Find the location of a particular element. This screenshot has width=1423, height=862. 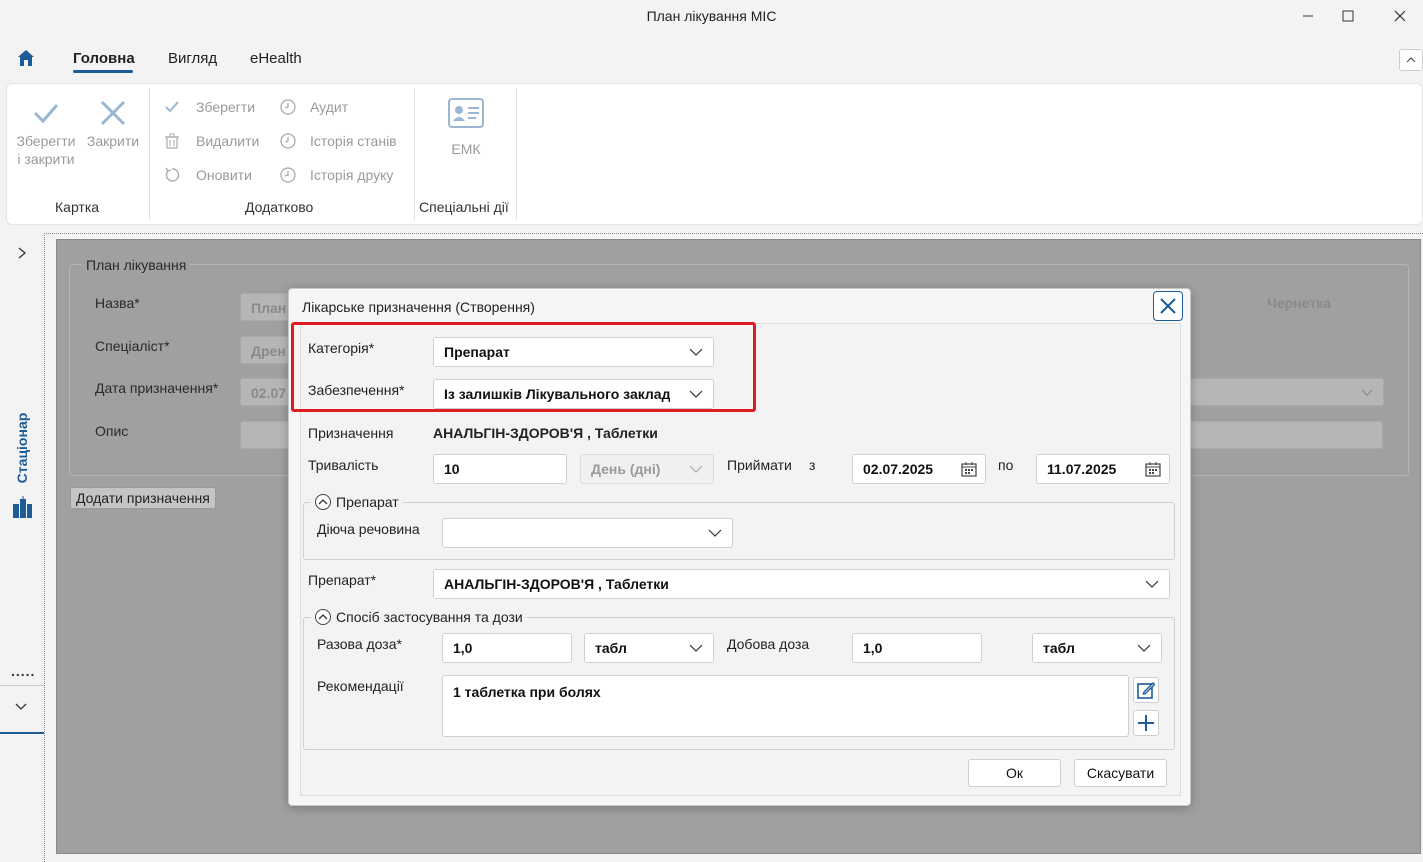

specialist-input: Дрен is located at coordinates (265, 350).